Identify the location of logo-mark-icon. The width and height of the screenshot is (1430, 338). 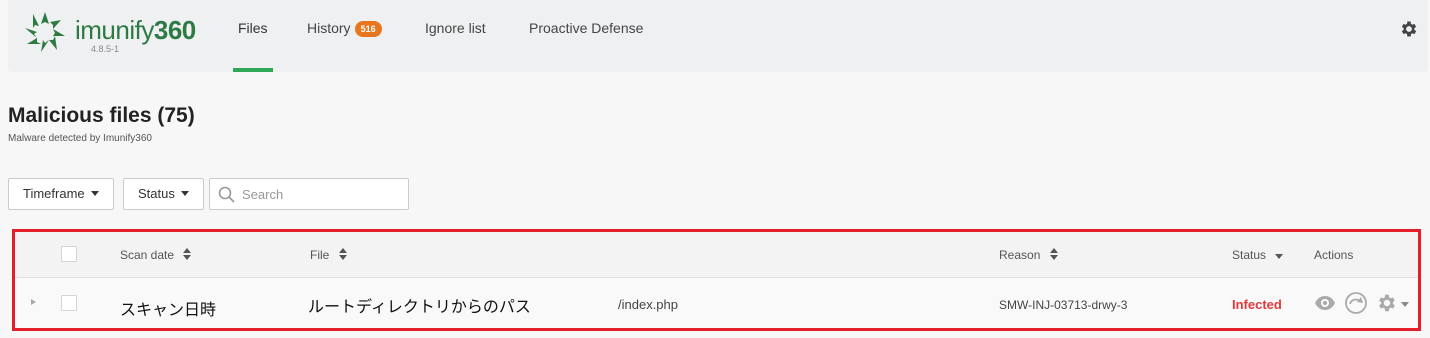
(45, 32).